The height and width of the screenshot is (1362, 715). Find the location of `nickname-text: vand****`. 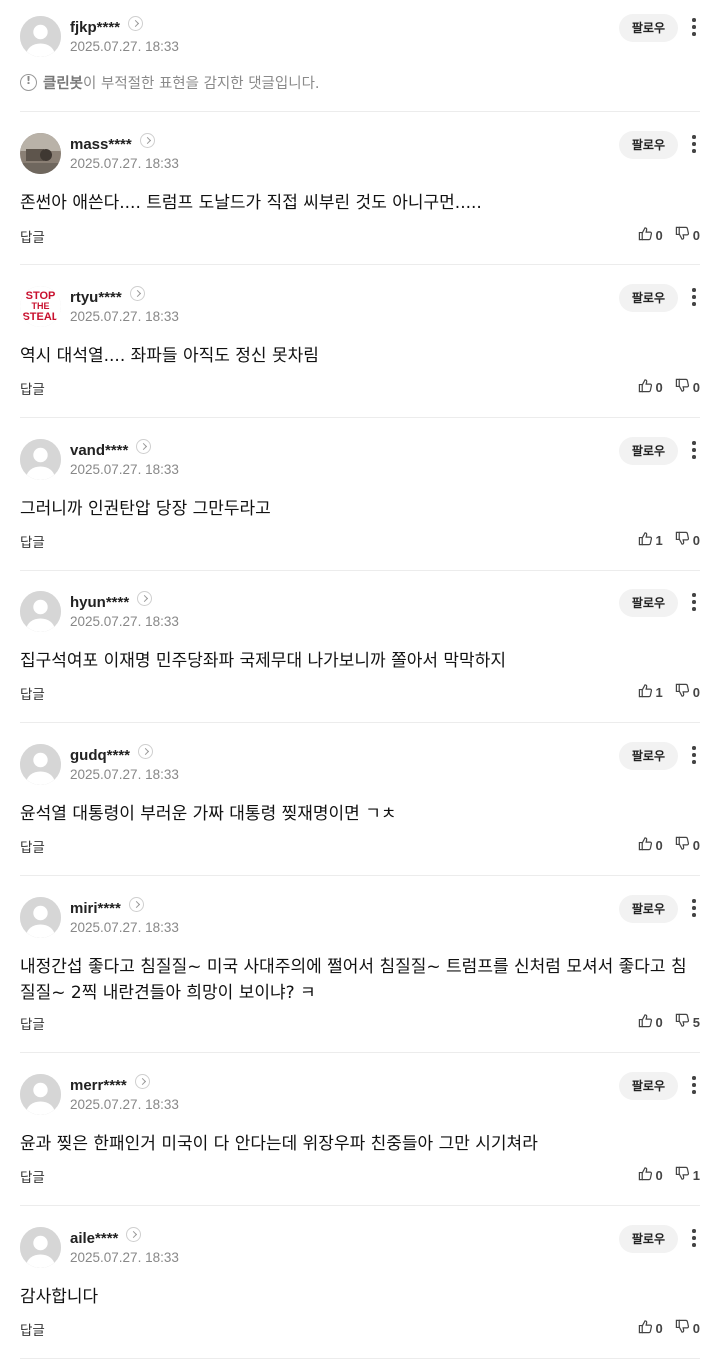

nickname-text: vand**** is located at coordinates (99, 450).